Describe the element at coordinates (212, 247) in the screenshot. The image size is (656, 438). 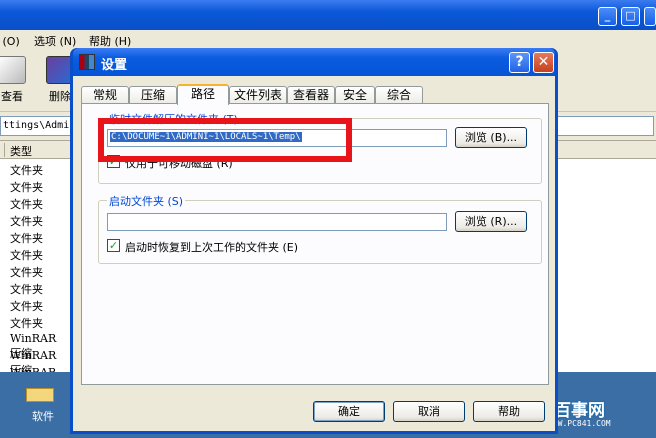
I see `restore-folder-label: 启动时恢复到上次工作的文件夹 (E)` at that location.